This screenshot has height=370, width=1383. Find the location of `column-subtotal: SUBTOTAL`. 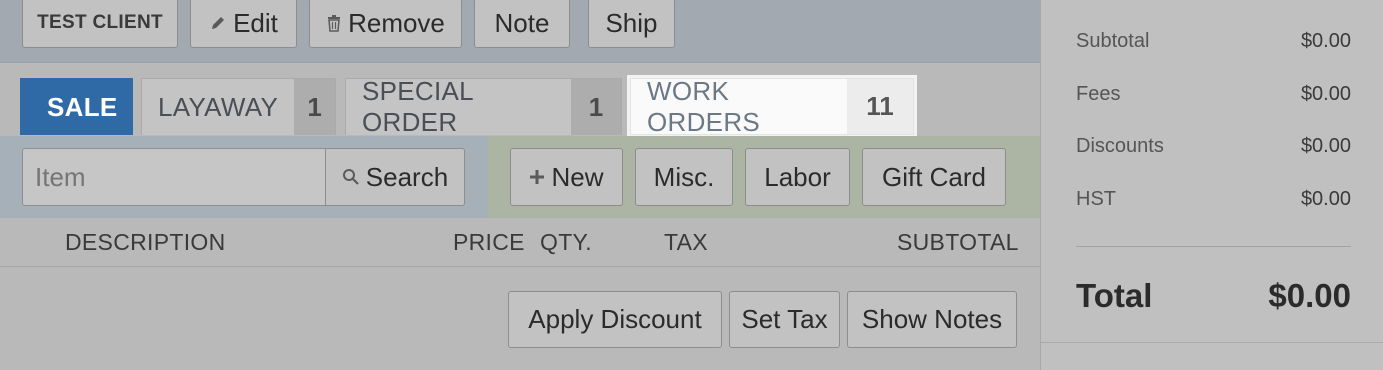

column-subtotal: SUBTOTAL is located at coordinates (958, 242).